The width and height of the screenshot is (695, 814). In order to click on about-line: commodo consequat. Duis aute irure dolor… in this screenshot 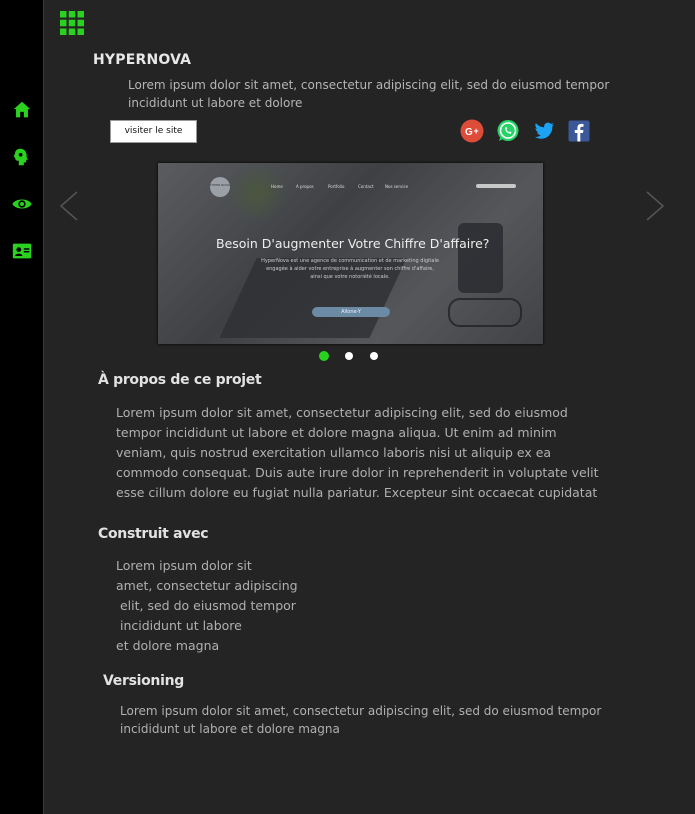, I will do `click(357, 472)`.